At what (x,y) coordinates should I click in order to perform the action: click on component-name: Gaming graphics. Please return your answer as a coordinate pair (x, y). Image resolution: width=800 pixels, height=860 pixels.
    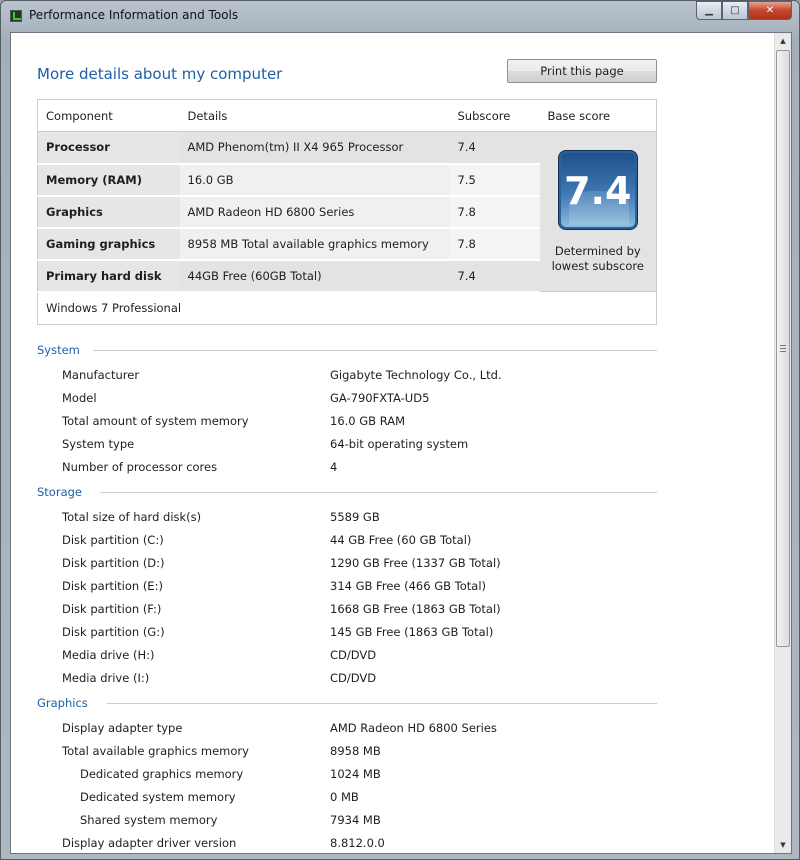
    Looking at the image, I should click on (108, 244).